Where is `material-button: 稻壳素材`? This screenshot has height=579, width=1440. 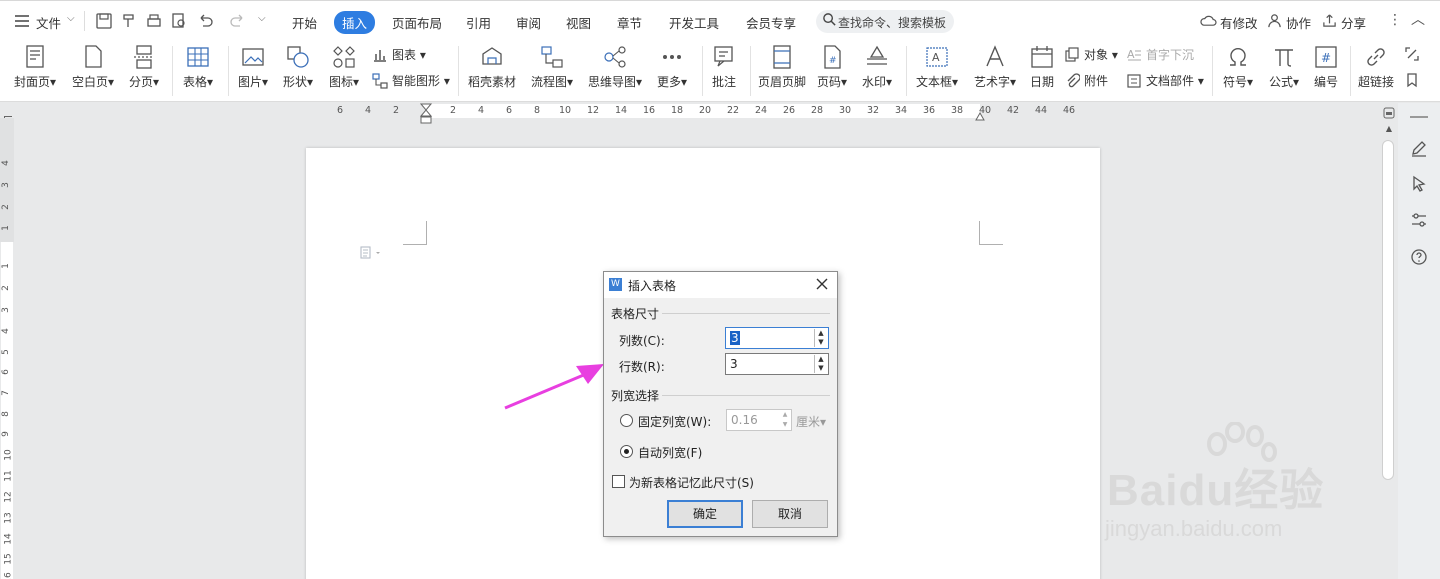
material-button: 稻壳素材 is located at coordinates (492, 71).